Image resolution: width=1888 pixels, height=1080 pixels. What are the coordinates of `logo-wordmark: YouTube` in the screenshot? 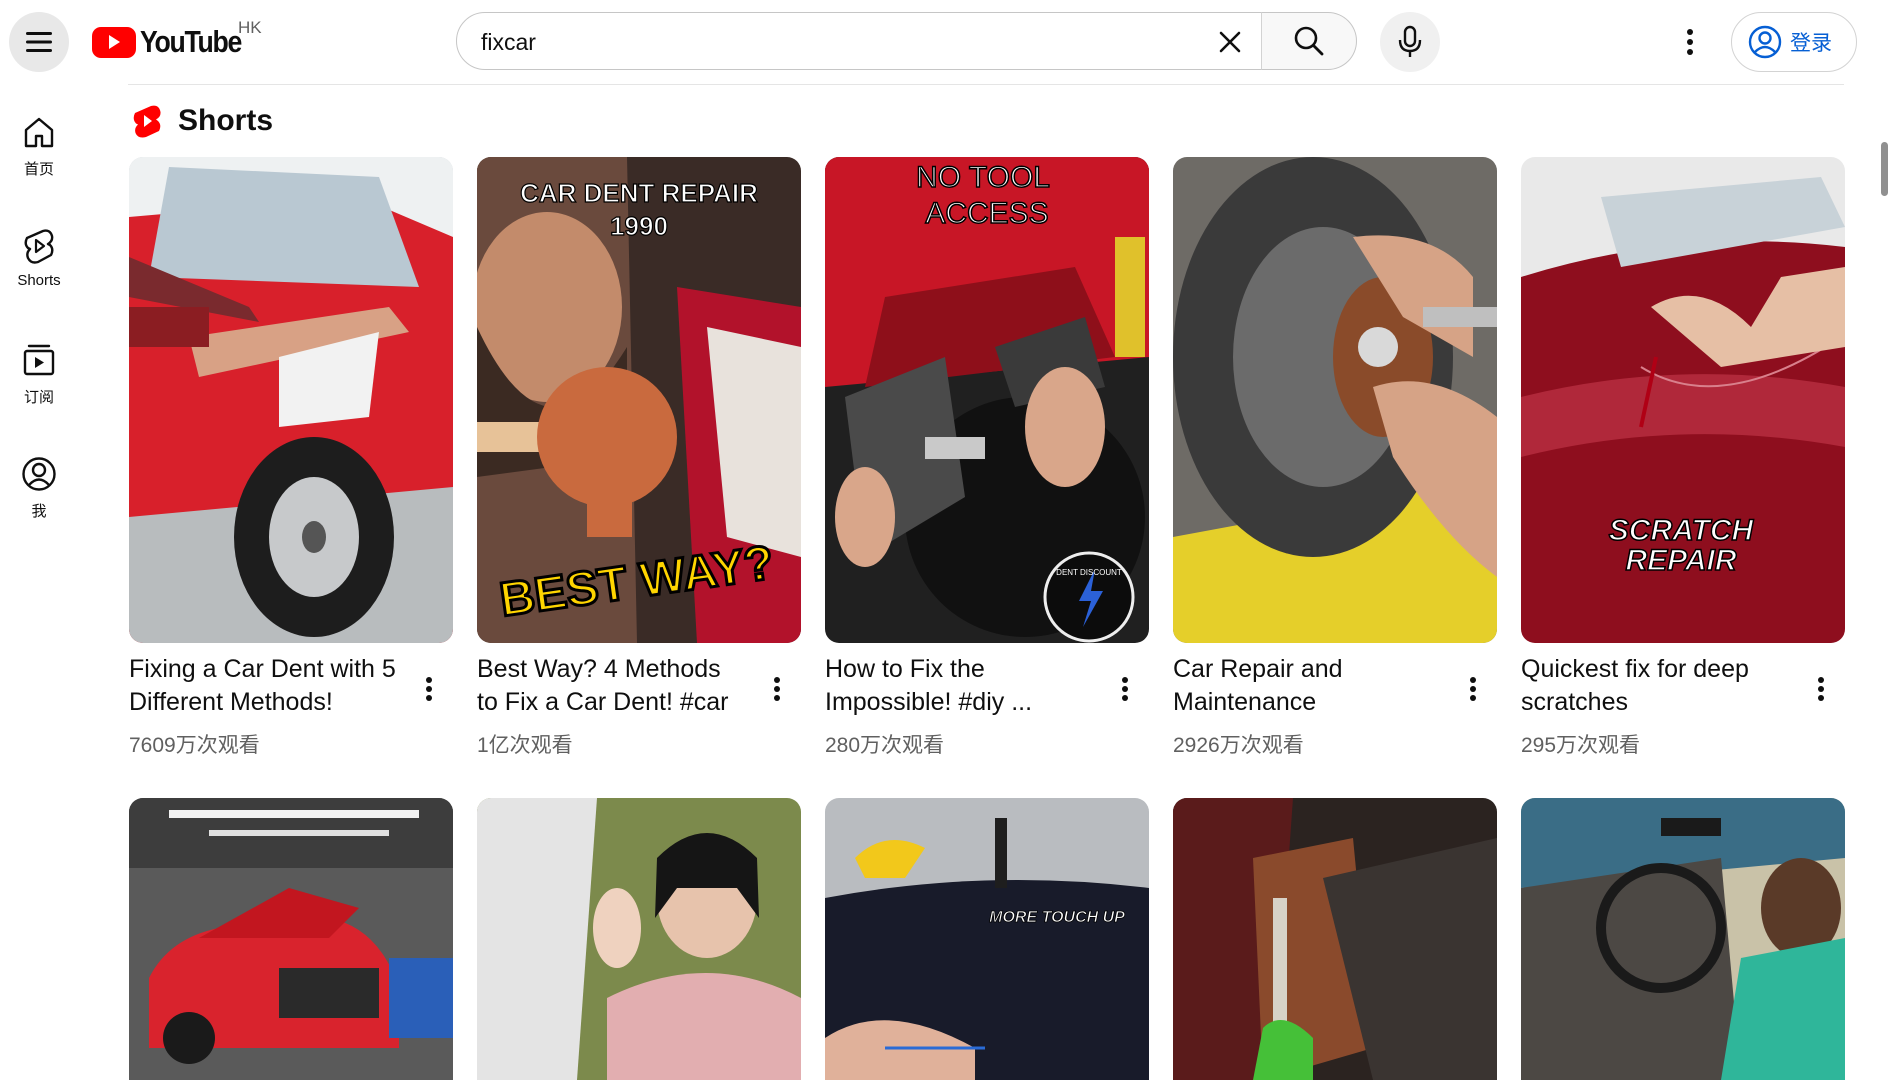 It's located at (191, 41).